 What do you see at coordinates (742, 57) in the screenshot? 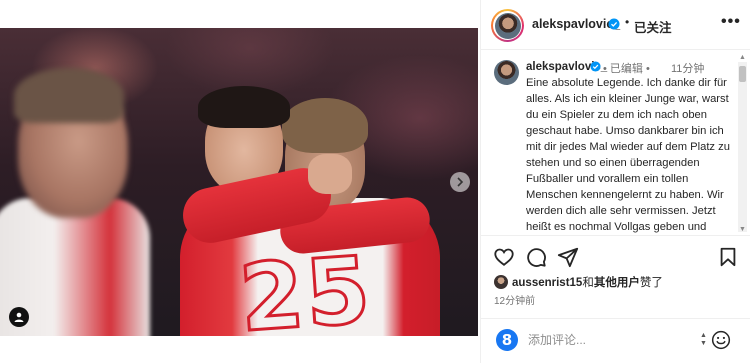
I see `scroll-up-arrow-icon: ▲` at bounding box center [742, 57].